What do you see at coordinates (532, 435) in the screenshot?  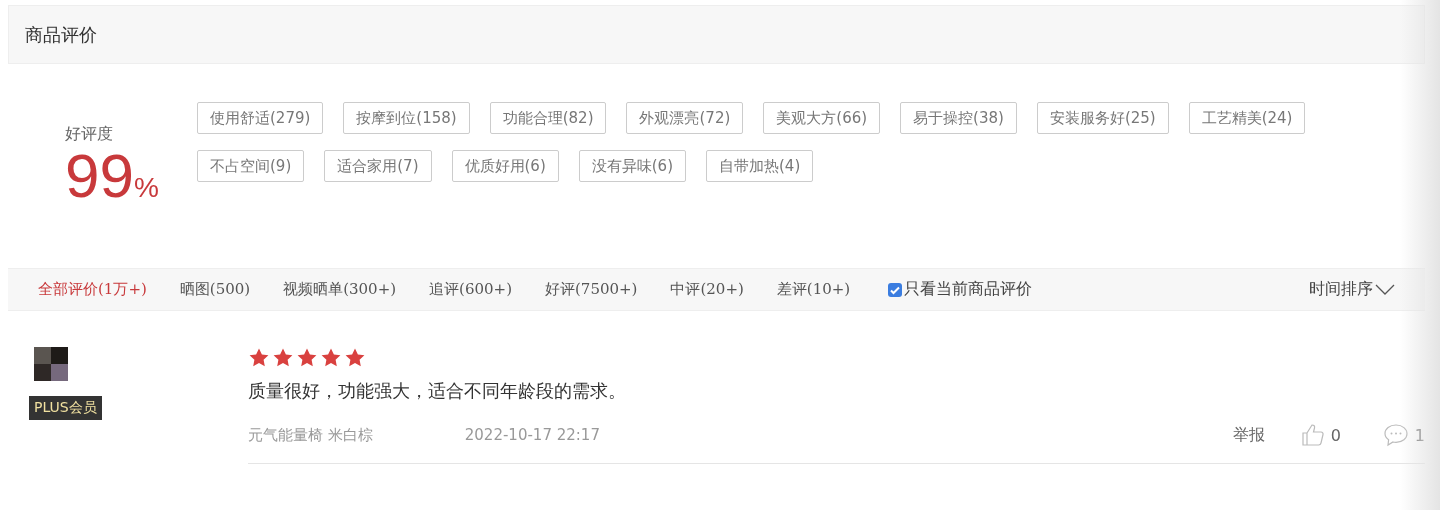 I see `review-date: 2022-10-17 22:17` at bounding box center [532, 435].